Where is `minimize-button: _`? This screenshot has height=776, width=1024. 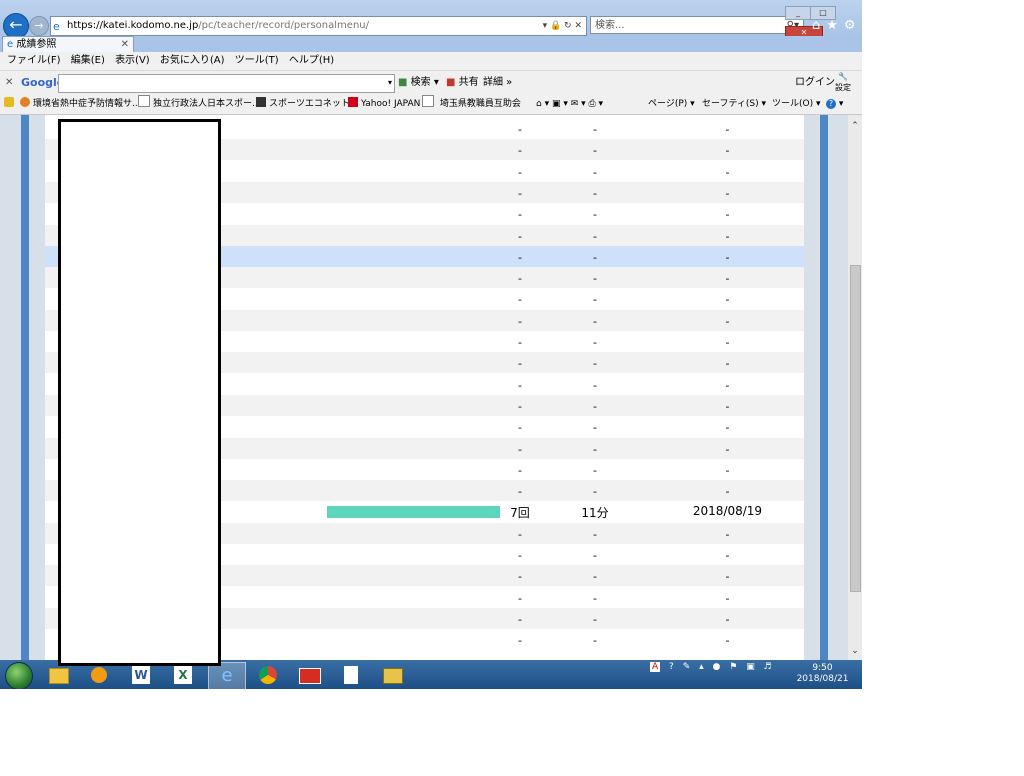 minimize-button: _ is located at coordinates (798, 13).